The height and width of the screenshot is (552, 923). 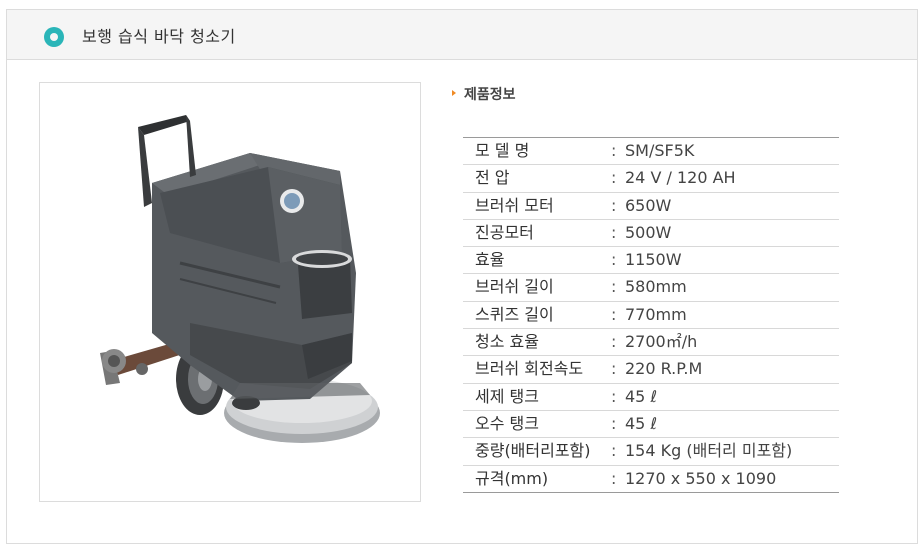 I want to click on spec-value: 1150W, so click(x=653, y=260).